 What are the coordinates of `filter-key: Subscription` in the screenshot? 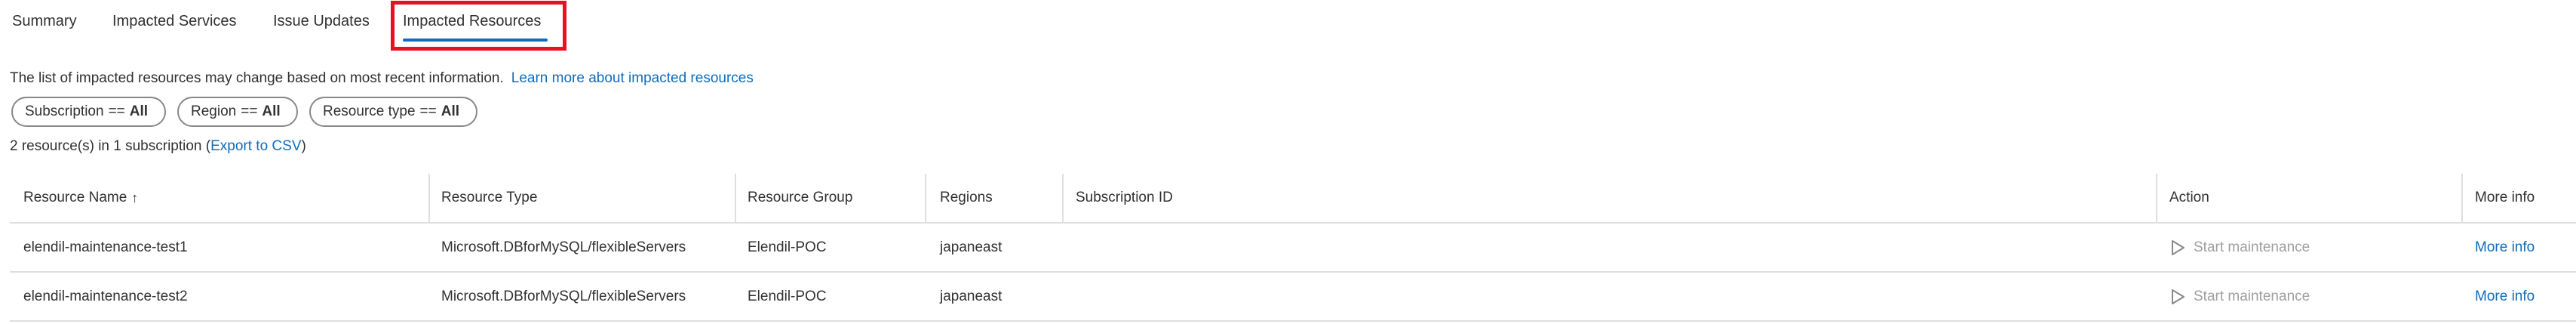 It's located at (64, 111).